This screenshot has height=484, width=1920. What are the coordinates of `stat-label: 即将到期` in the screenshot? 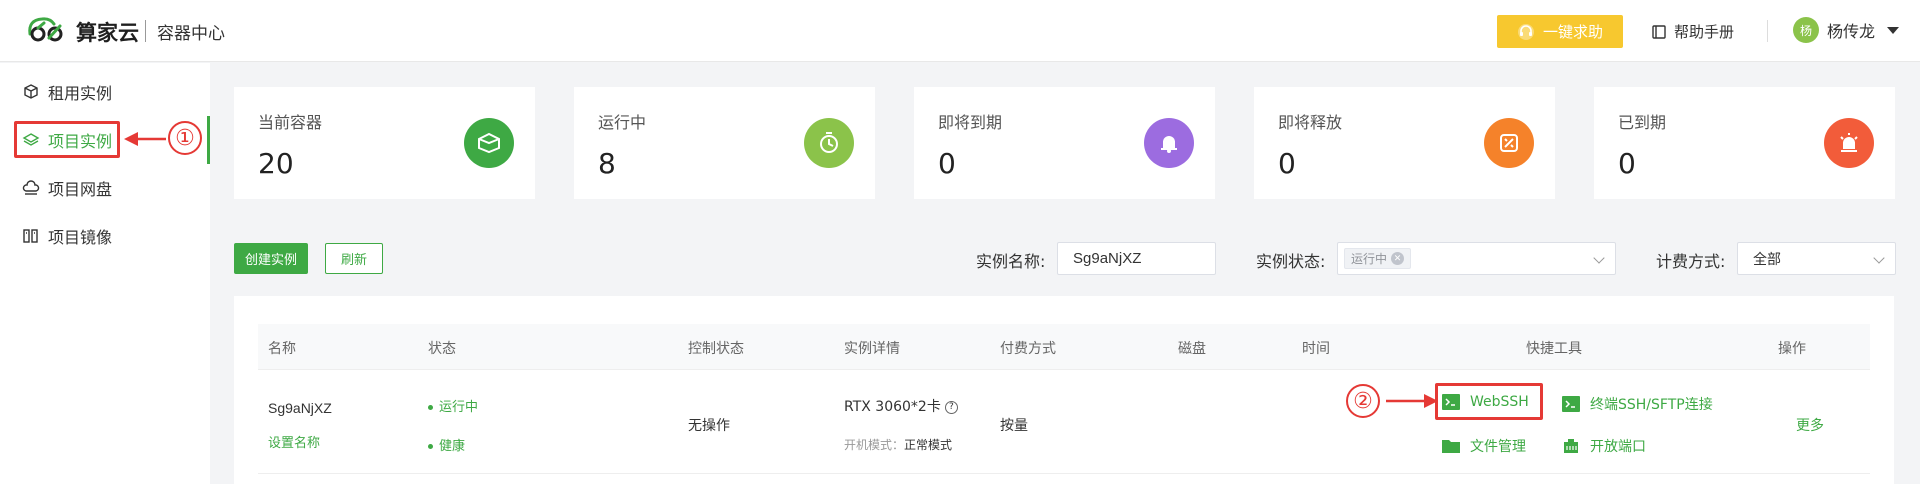 It's located at (970, 122).